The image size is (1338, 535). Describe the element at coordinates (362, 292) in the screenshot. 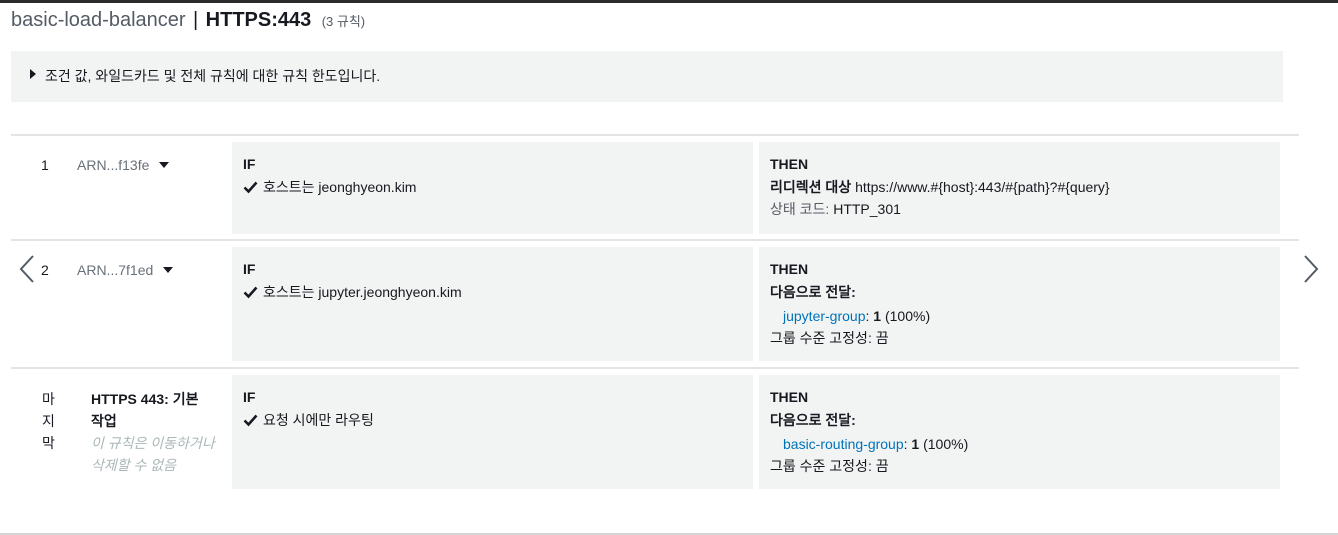

I see `condition-text: 호스트는 jupyter.jeonghyeon.kim` at that location.